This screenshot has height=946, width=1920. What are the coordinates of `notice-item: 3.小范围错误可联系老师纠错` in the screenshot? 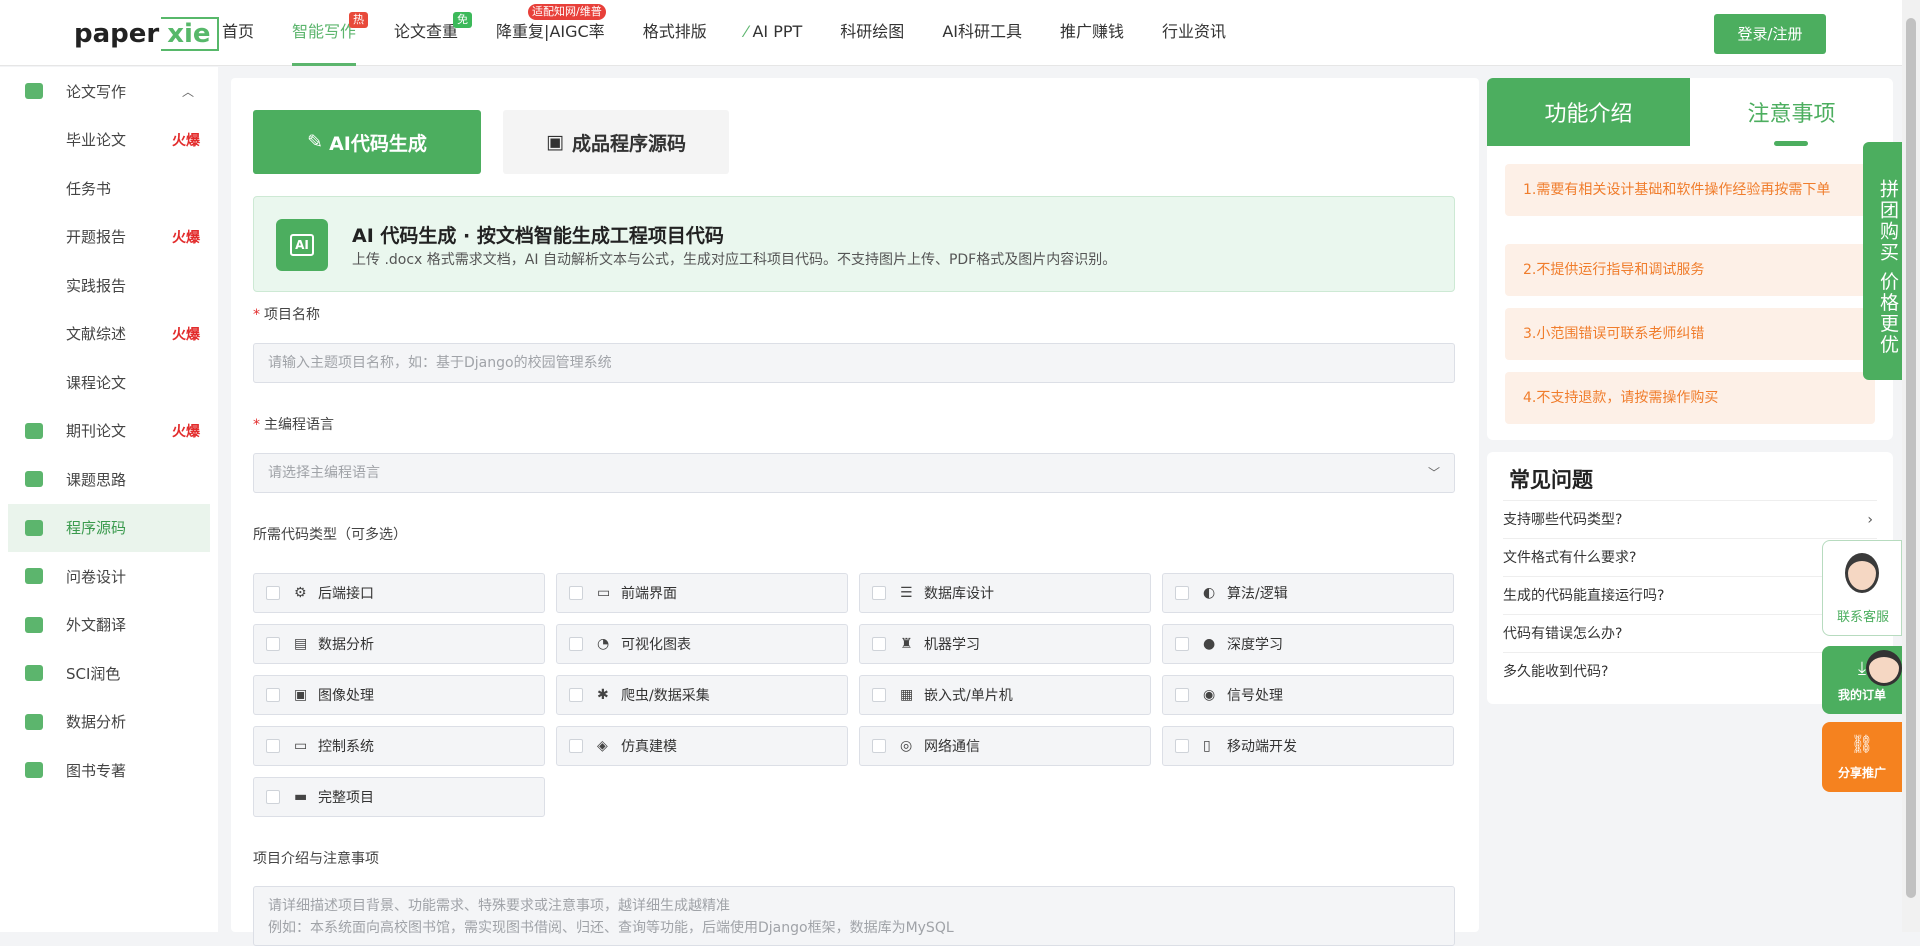 It's located at (1690, 334).